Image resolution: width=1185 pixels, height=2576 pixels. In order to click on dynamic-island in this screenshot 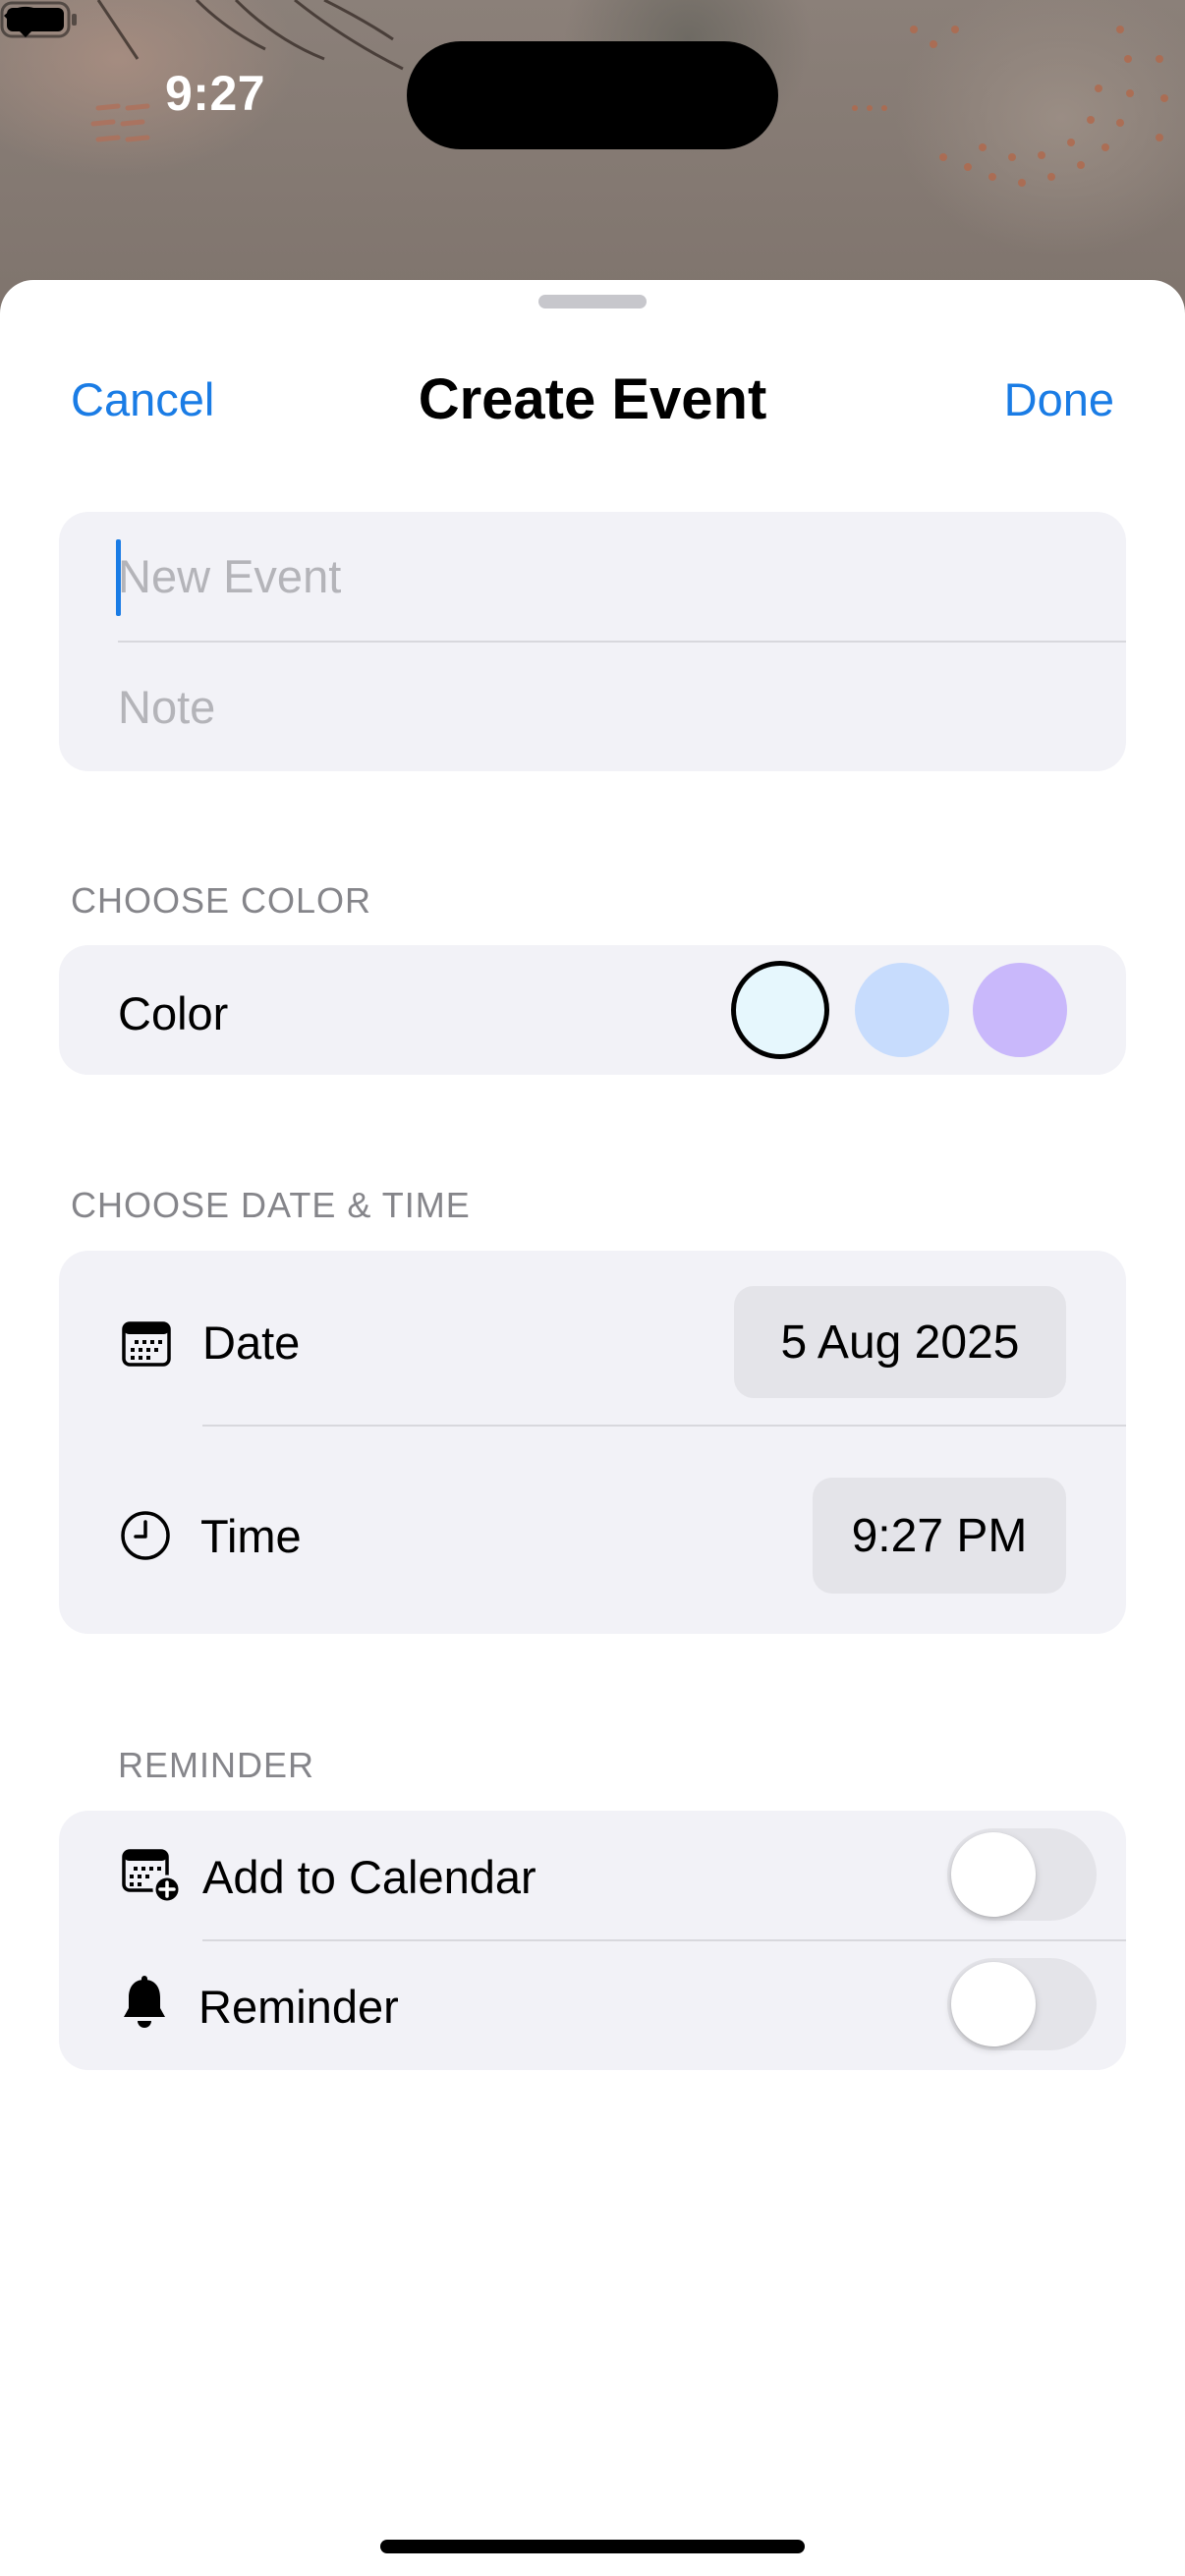, I will do `click(592, 95)`.